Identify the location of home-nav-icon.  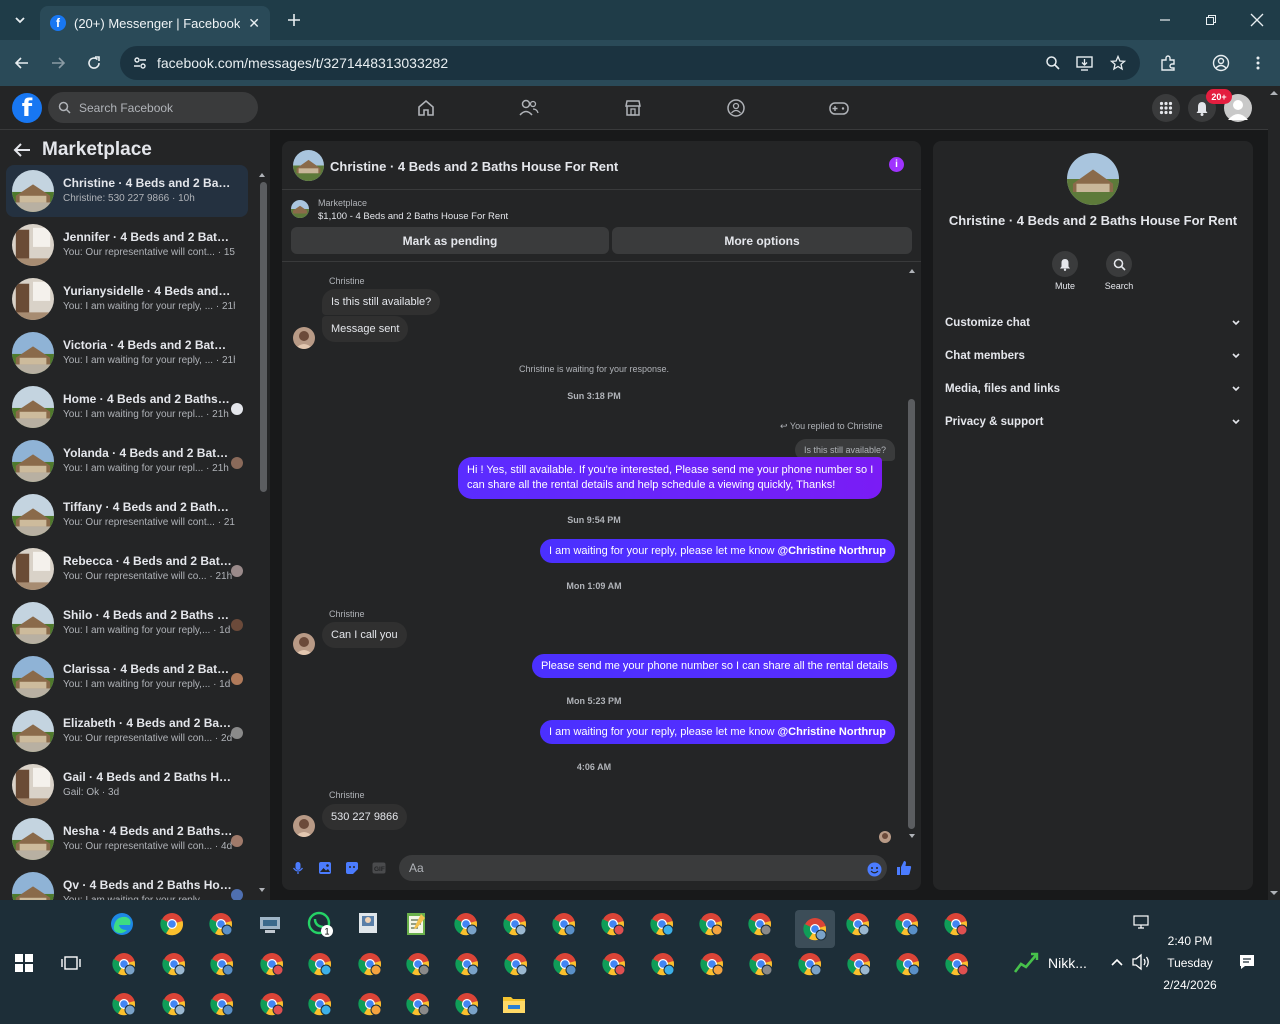
(426, 108).